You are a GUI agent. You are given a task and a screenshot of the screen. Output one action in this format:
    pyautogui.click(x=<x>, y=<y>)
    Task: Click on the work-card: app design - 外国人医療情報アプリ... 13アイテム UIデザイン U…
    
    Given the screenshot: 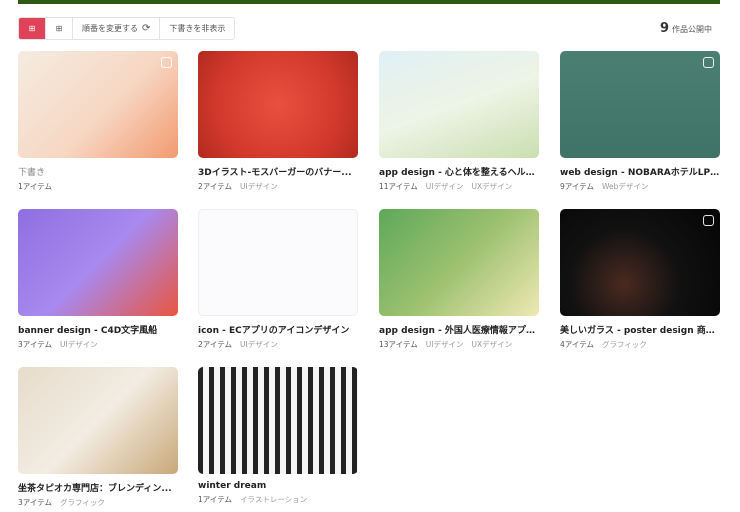 What is the action you would take?
    pyautogui.click(x=459, y=279)
    